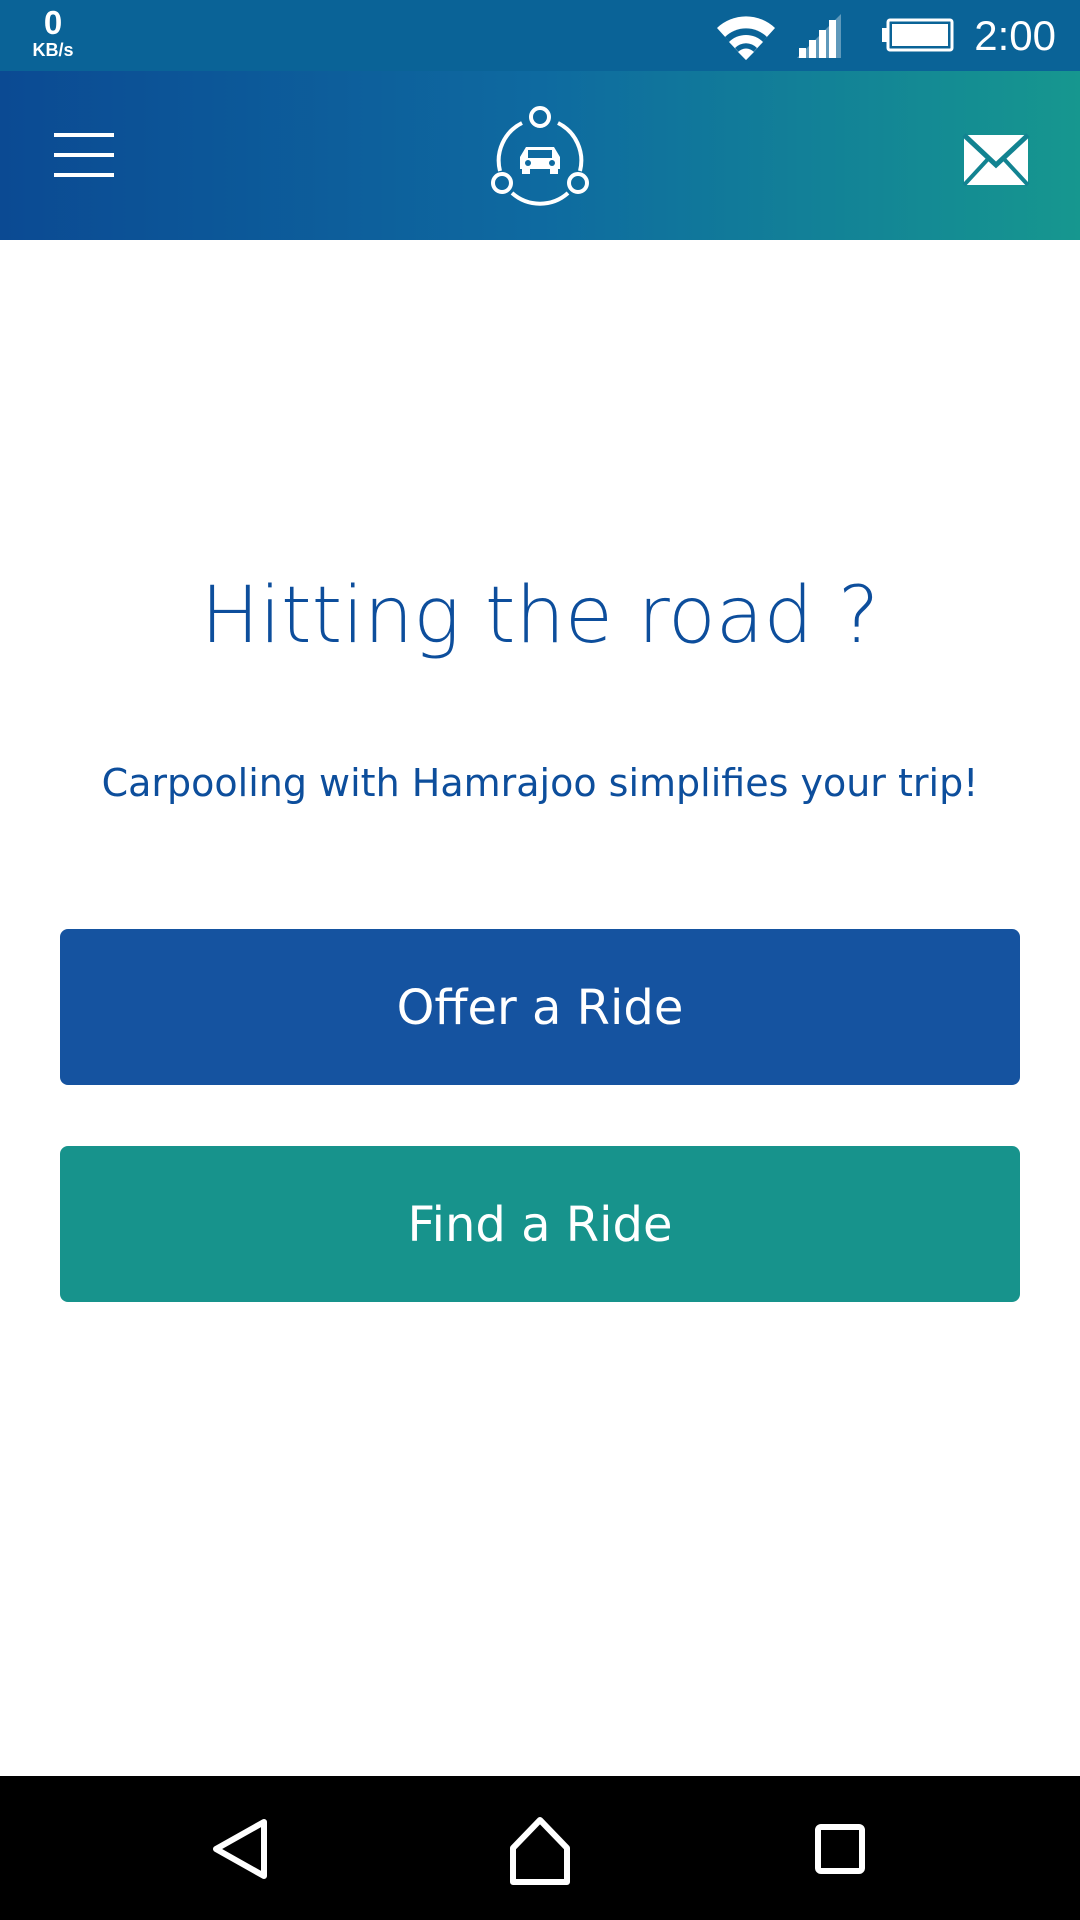  I want to click on navigation-bar, so click(540, 1848).